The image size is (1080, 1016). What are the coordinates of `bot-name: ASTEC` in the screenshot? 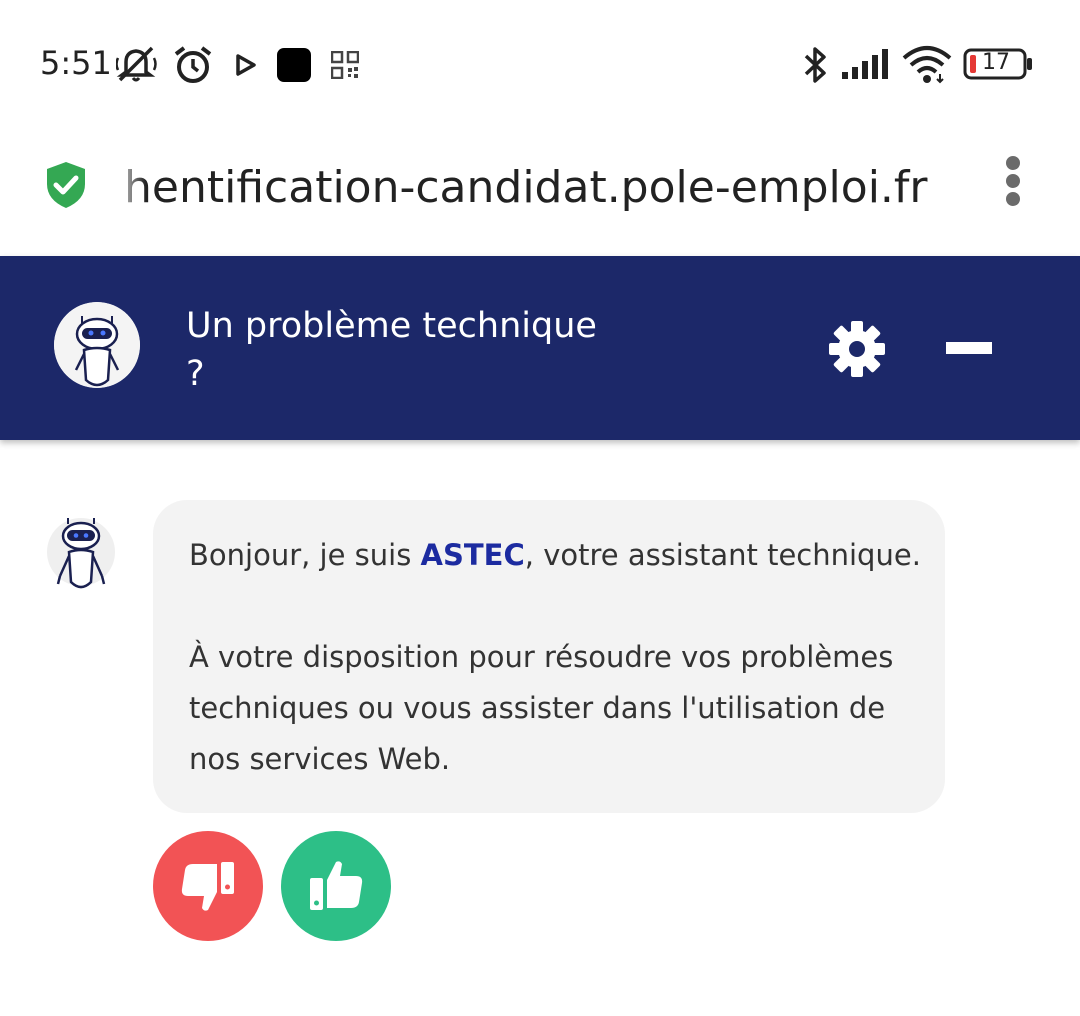 It's located at (472, 555).